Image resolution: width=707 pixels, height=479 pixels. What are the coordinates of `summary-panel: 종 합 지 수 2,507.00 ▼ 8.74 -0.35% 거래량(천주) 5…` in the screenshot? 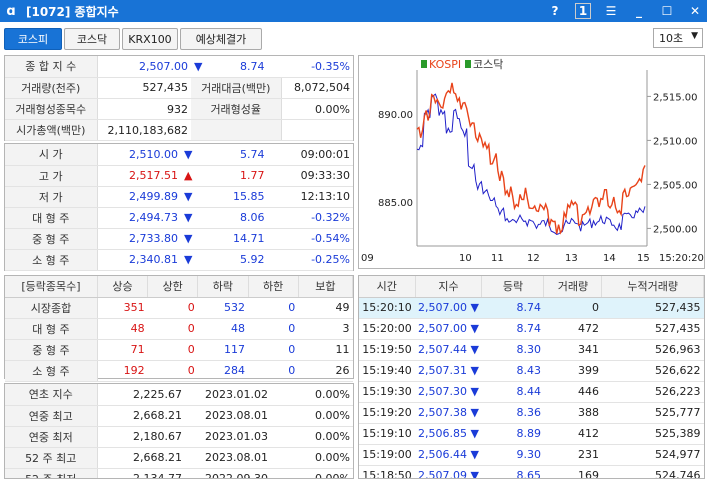 It's located at (179, 98).